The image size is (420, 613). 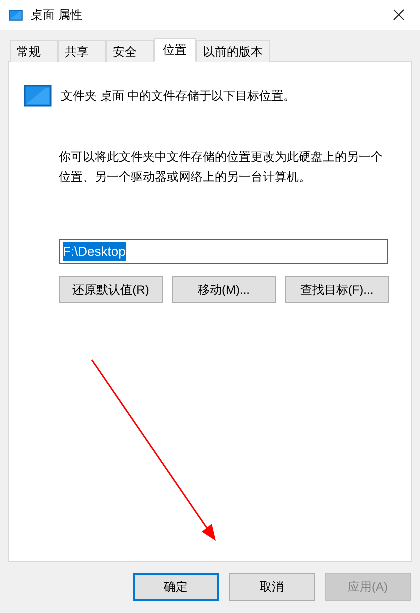 What do you see at coordinates (272, 587) in the screenshot?
I see `dialog-button: 取消` at bounding box center [272, 587].